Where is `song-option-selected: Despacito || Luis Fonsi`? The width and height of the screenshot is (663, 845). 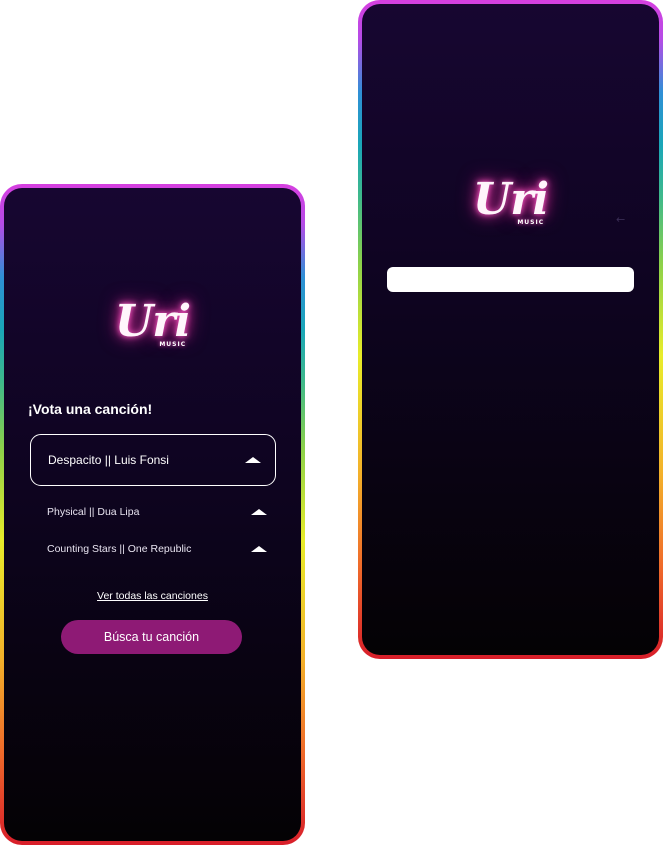
song-option-selected: Despacito || Luis Fonsi is located at coordinates (153, 460).